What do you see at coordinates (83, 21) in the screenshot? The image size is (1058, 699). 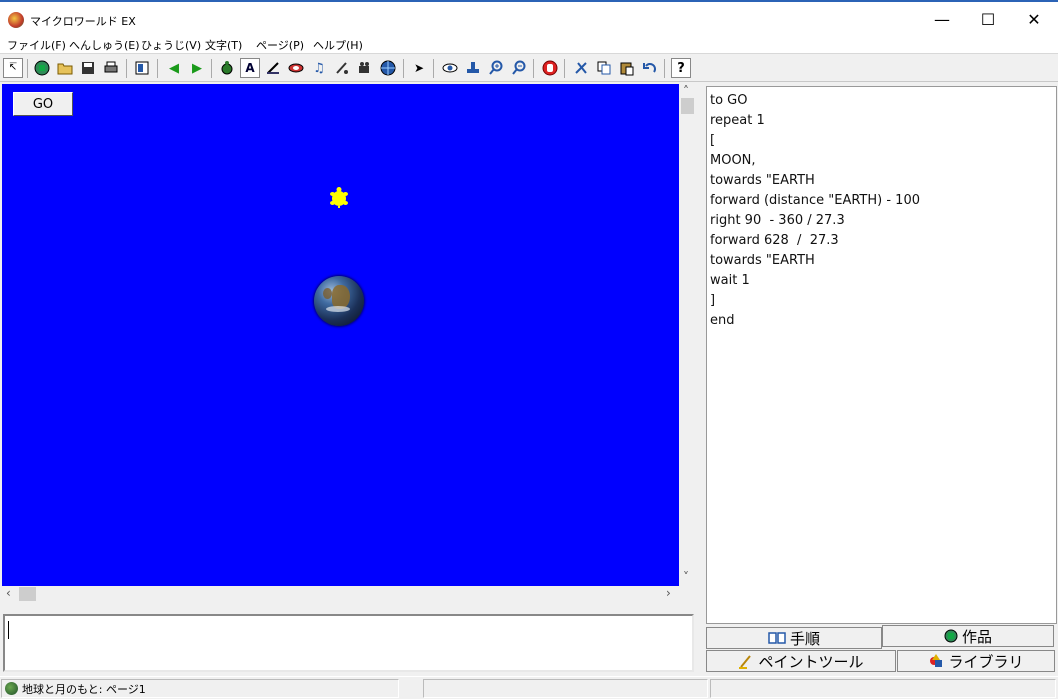 I see `window-title: マイクロワールド EX` at bounding box center [83, 21].